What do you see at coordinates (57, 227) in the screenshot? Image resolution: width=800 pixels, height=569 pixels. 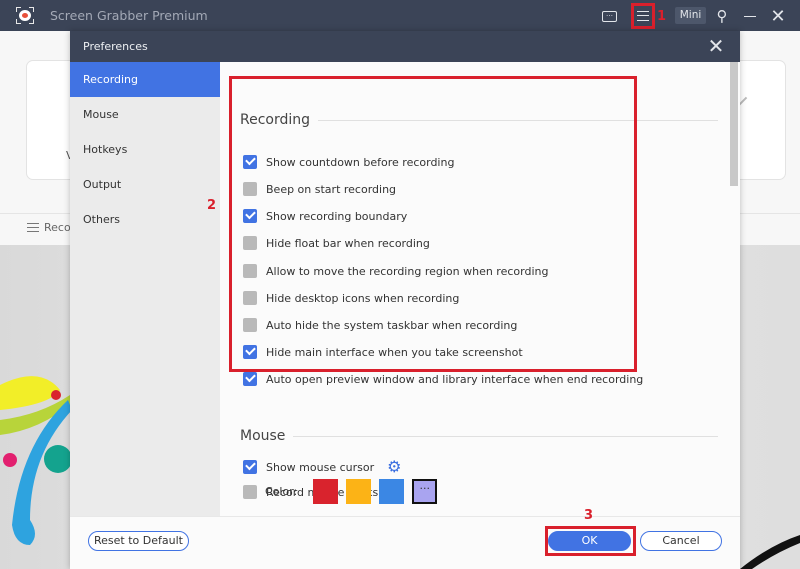 I see `recording-list-label: Reco` at bounding box center [57, 227].